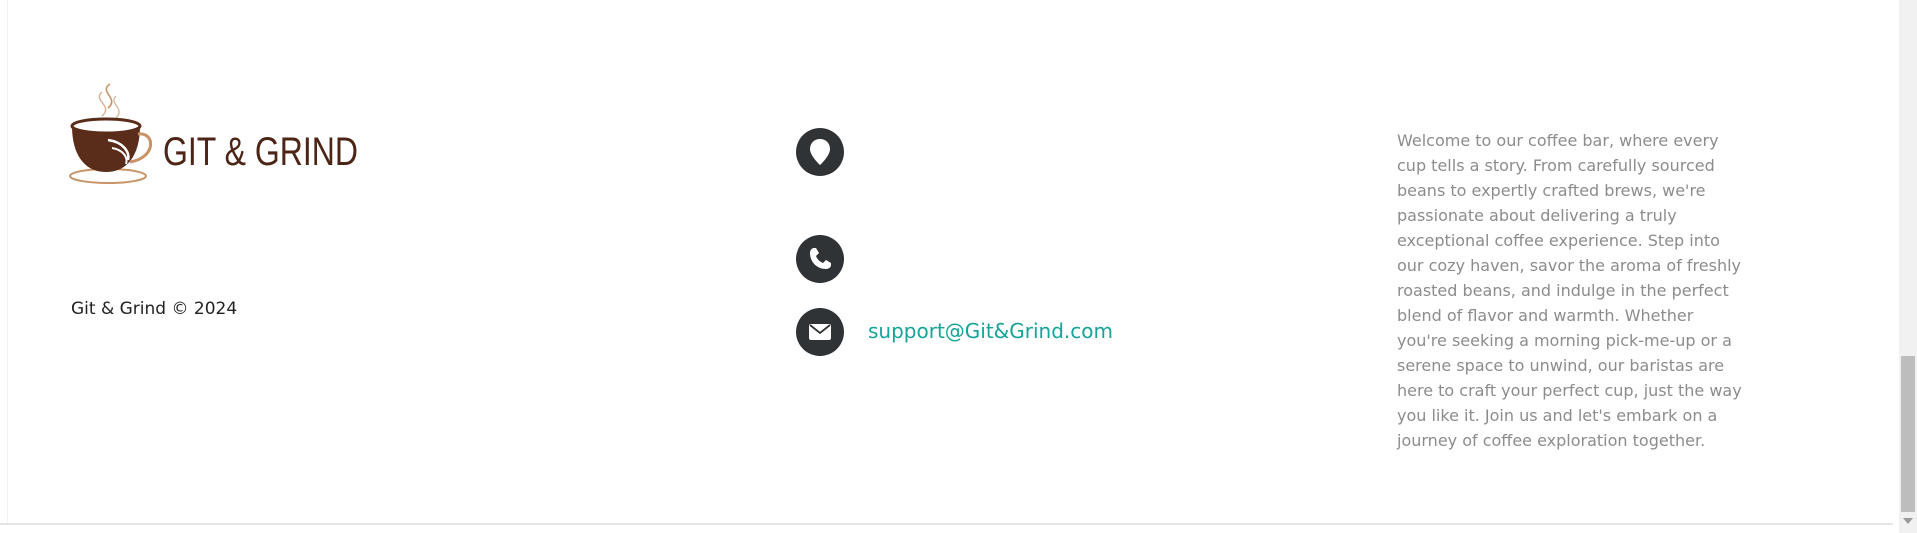 This screenshot has height=533, width=1917. What do you see at coordinates (1908, 521) in the screenshot?
I see `scroll-down-arrow-icon` at bounding box center [1908, 521].